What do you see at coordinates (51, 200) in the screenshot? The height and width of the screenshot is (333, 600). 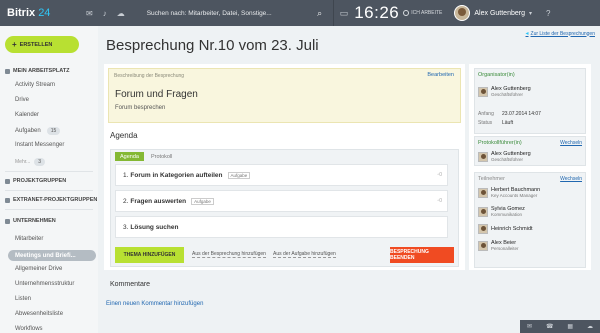 I see `section-extranet: EXTRANET-PROJEKTGRUPPEN` at bounding box center [51, 200].